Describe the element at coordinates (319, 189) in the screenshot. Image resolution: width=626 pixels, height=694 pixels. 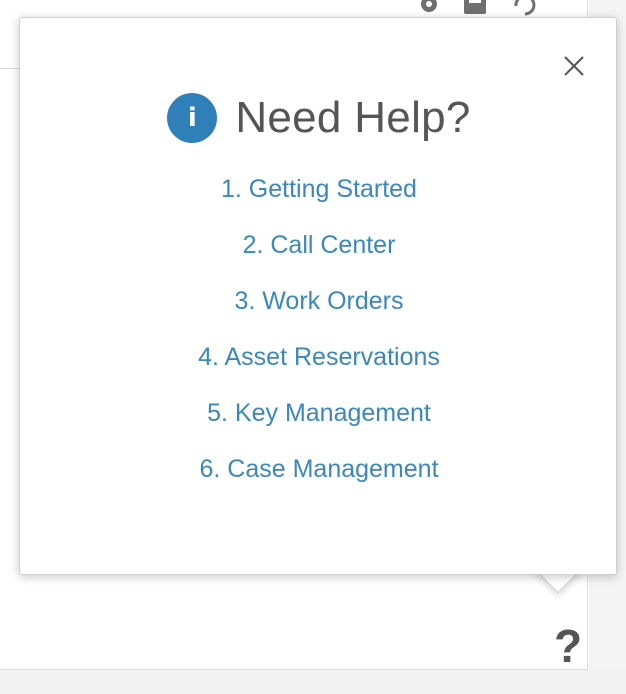
I see `help-link-getting-started: 1. Getting Started` at that location.